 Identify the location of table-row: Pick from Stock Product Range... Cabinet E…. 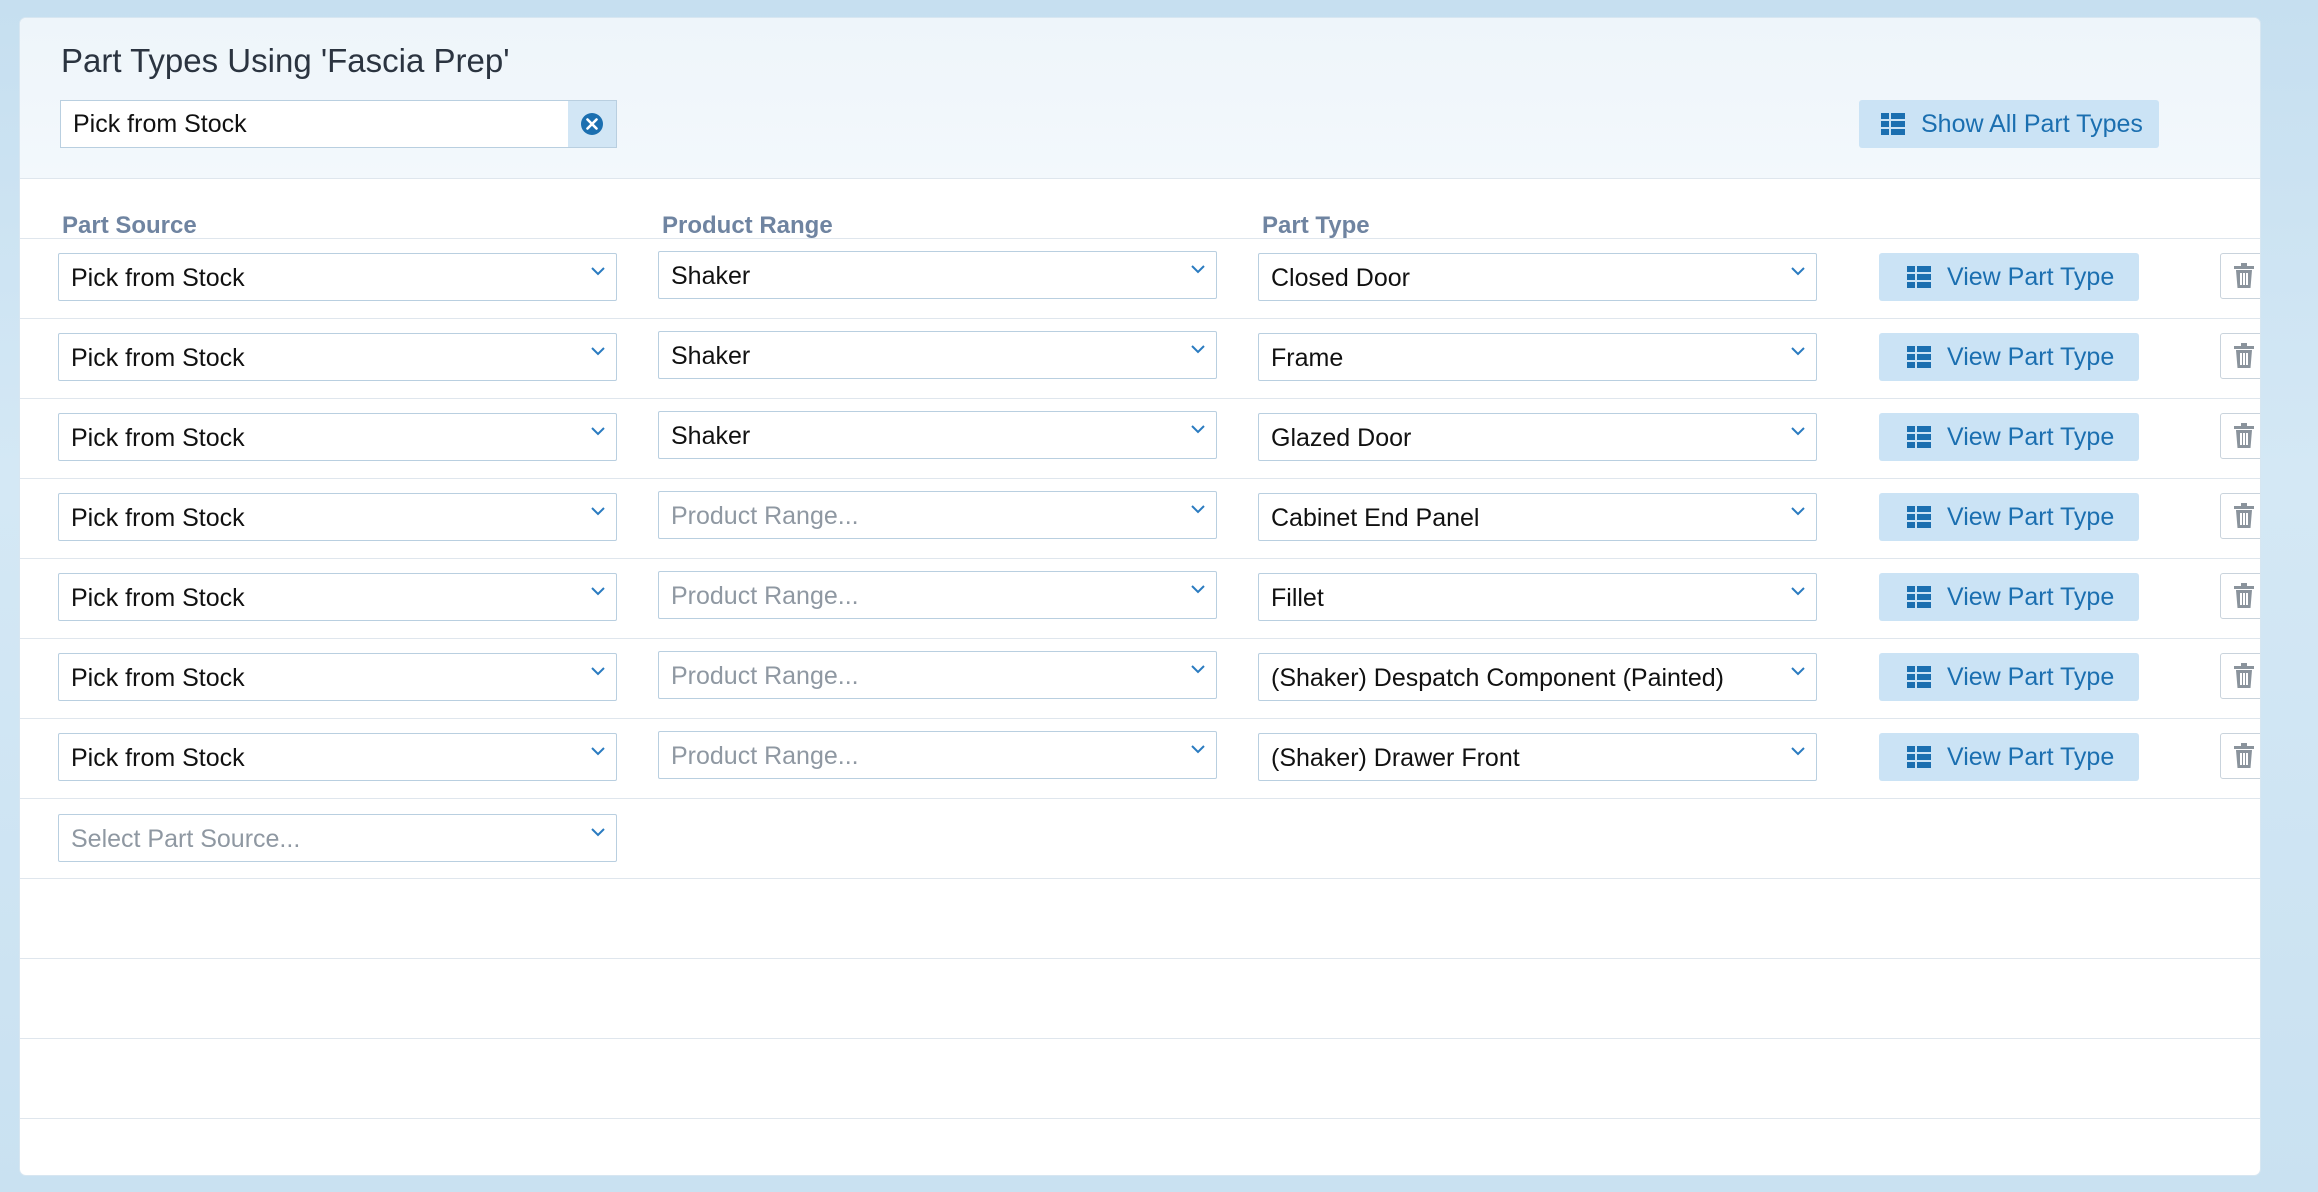
(1140, 518).